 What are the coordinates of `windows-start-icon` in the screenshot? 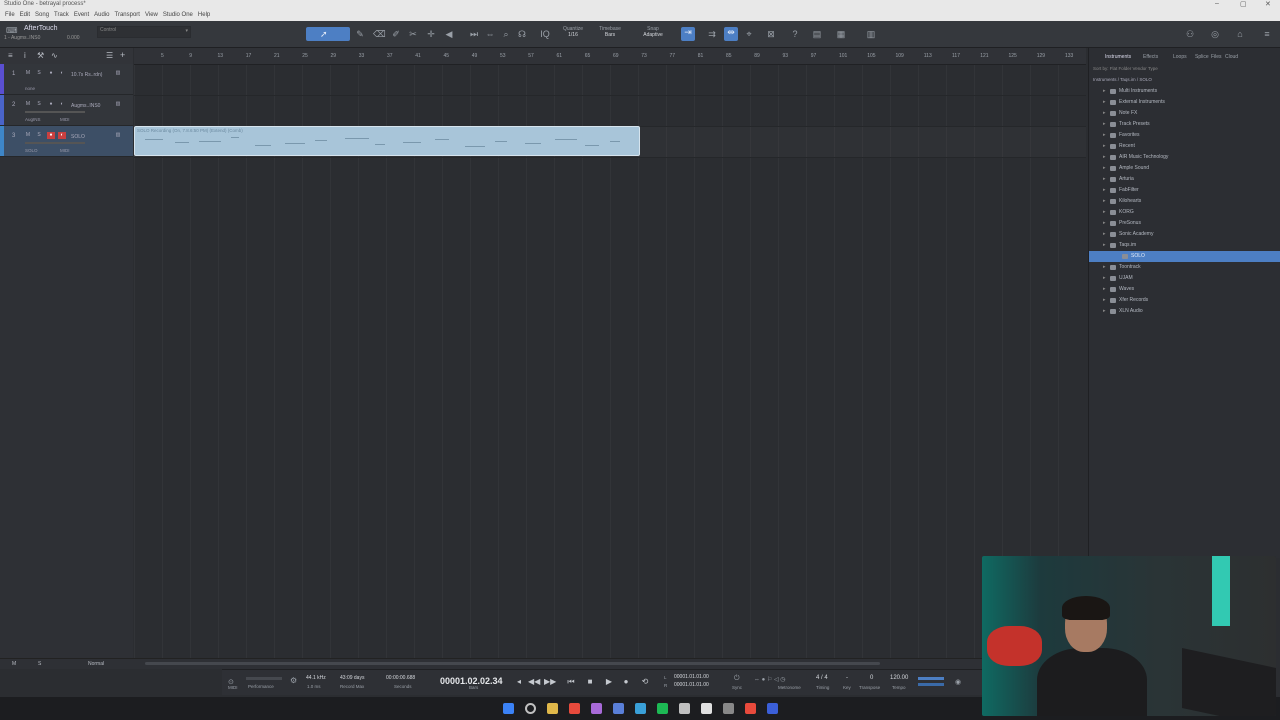 It's located at (508, 708).